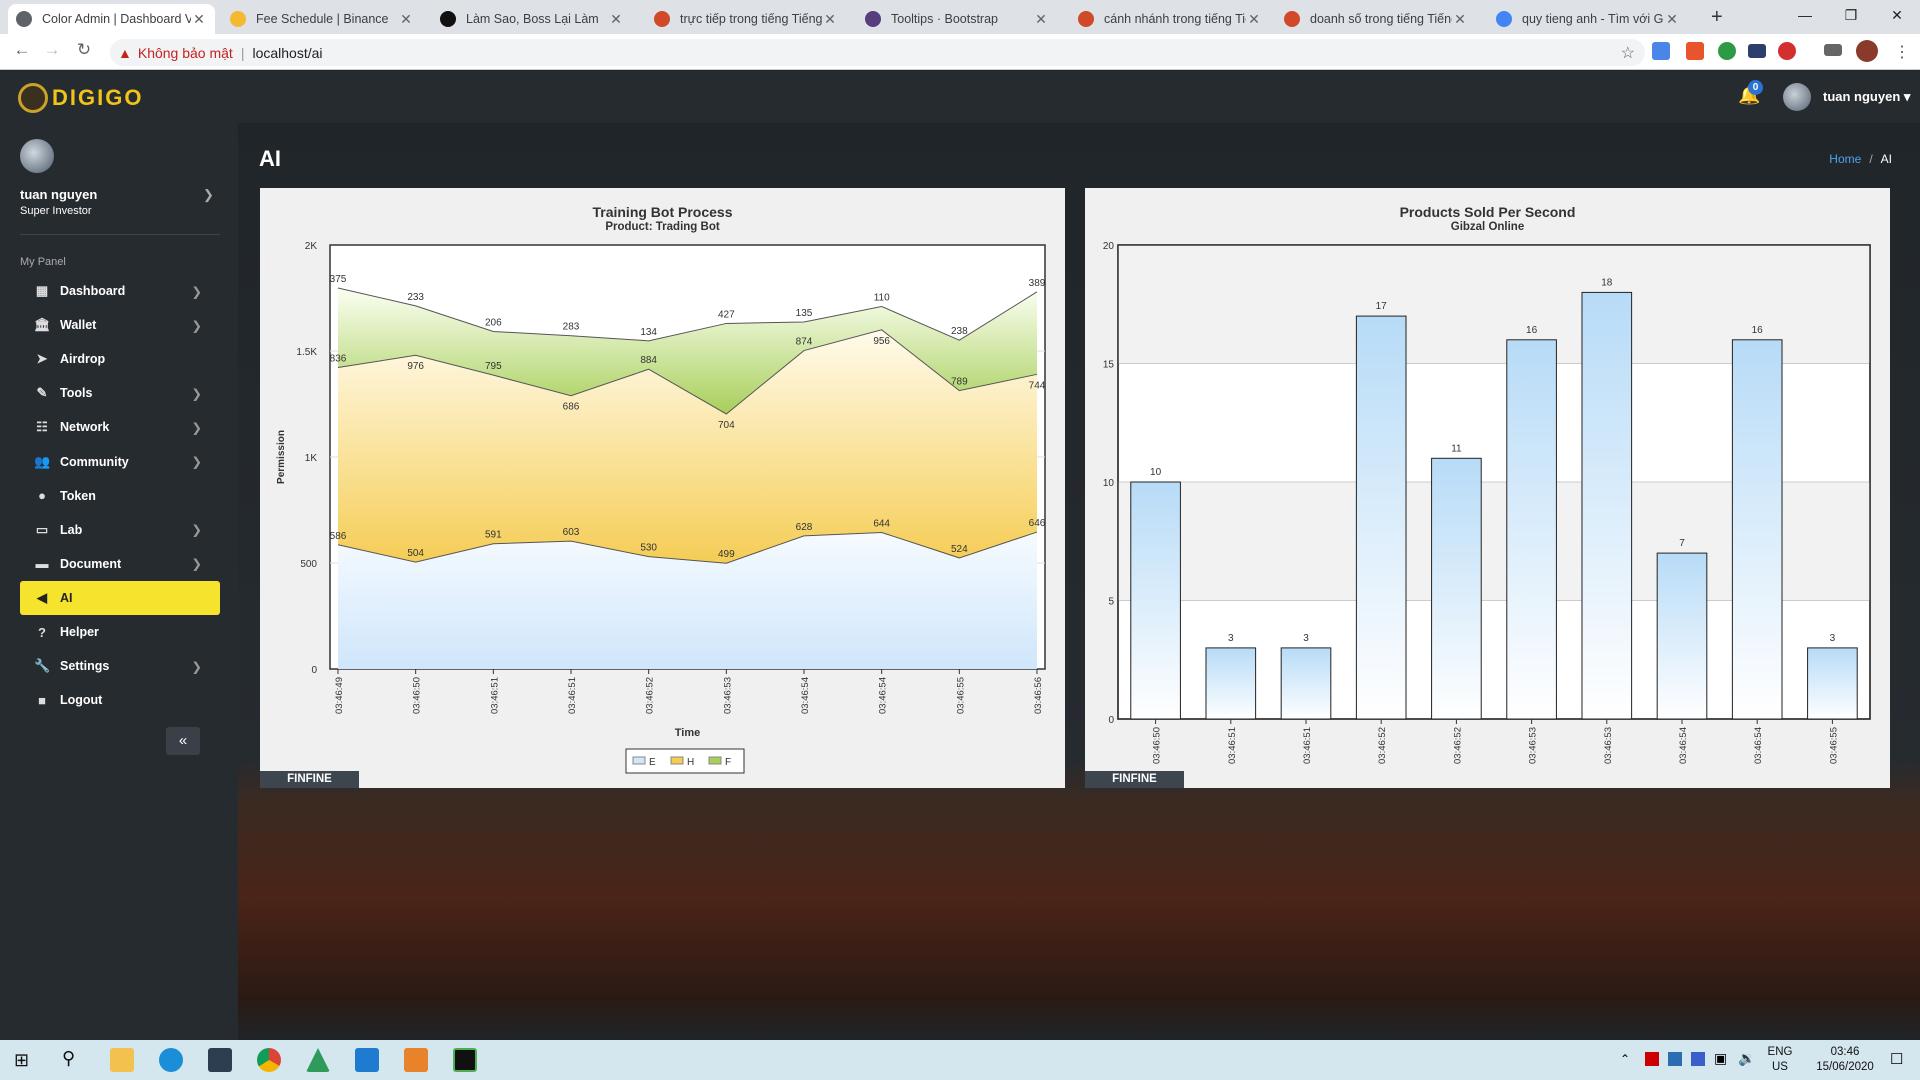 The width and height of the screenshot is (1920, 1080). What do you see at coordinates (1757, 51) in the screenshot?
I see `camera-icon` at bounding box center [1757, 51].